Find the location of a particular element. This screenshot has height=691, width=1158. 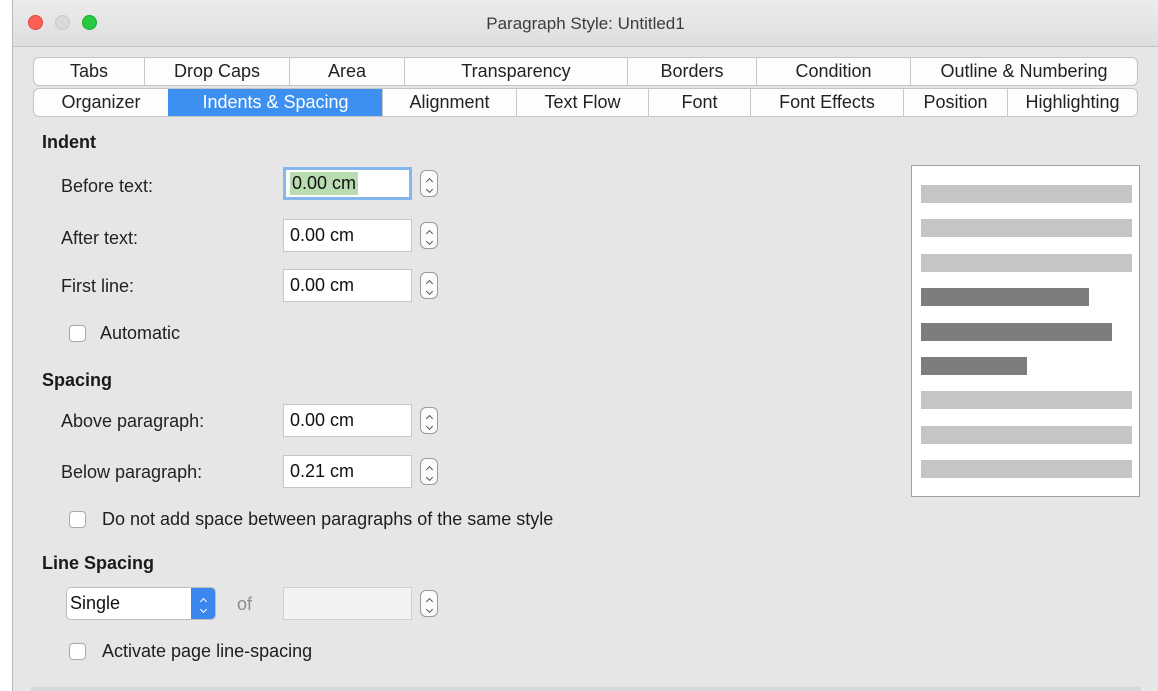

tab-highlighting: Highlighting is located at coordinates (1072, 102).